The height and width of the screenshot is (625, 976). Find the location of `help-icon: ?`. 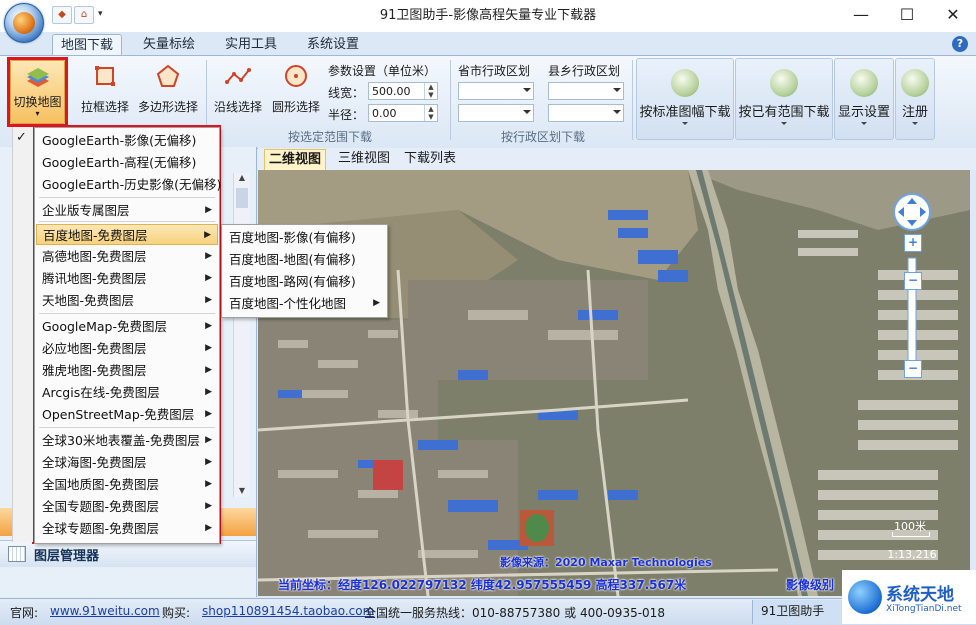

help-icon: ? is located at coordinates (960, 44).